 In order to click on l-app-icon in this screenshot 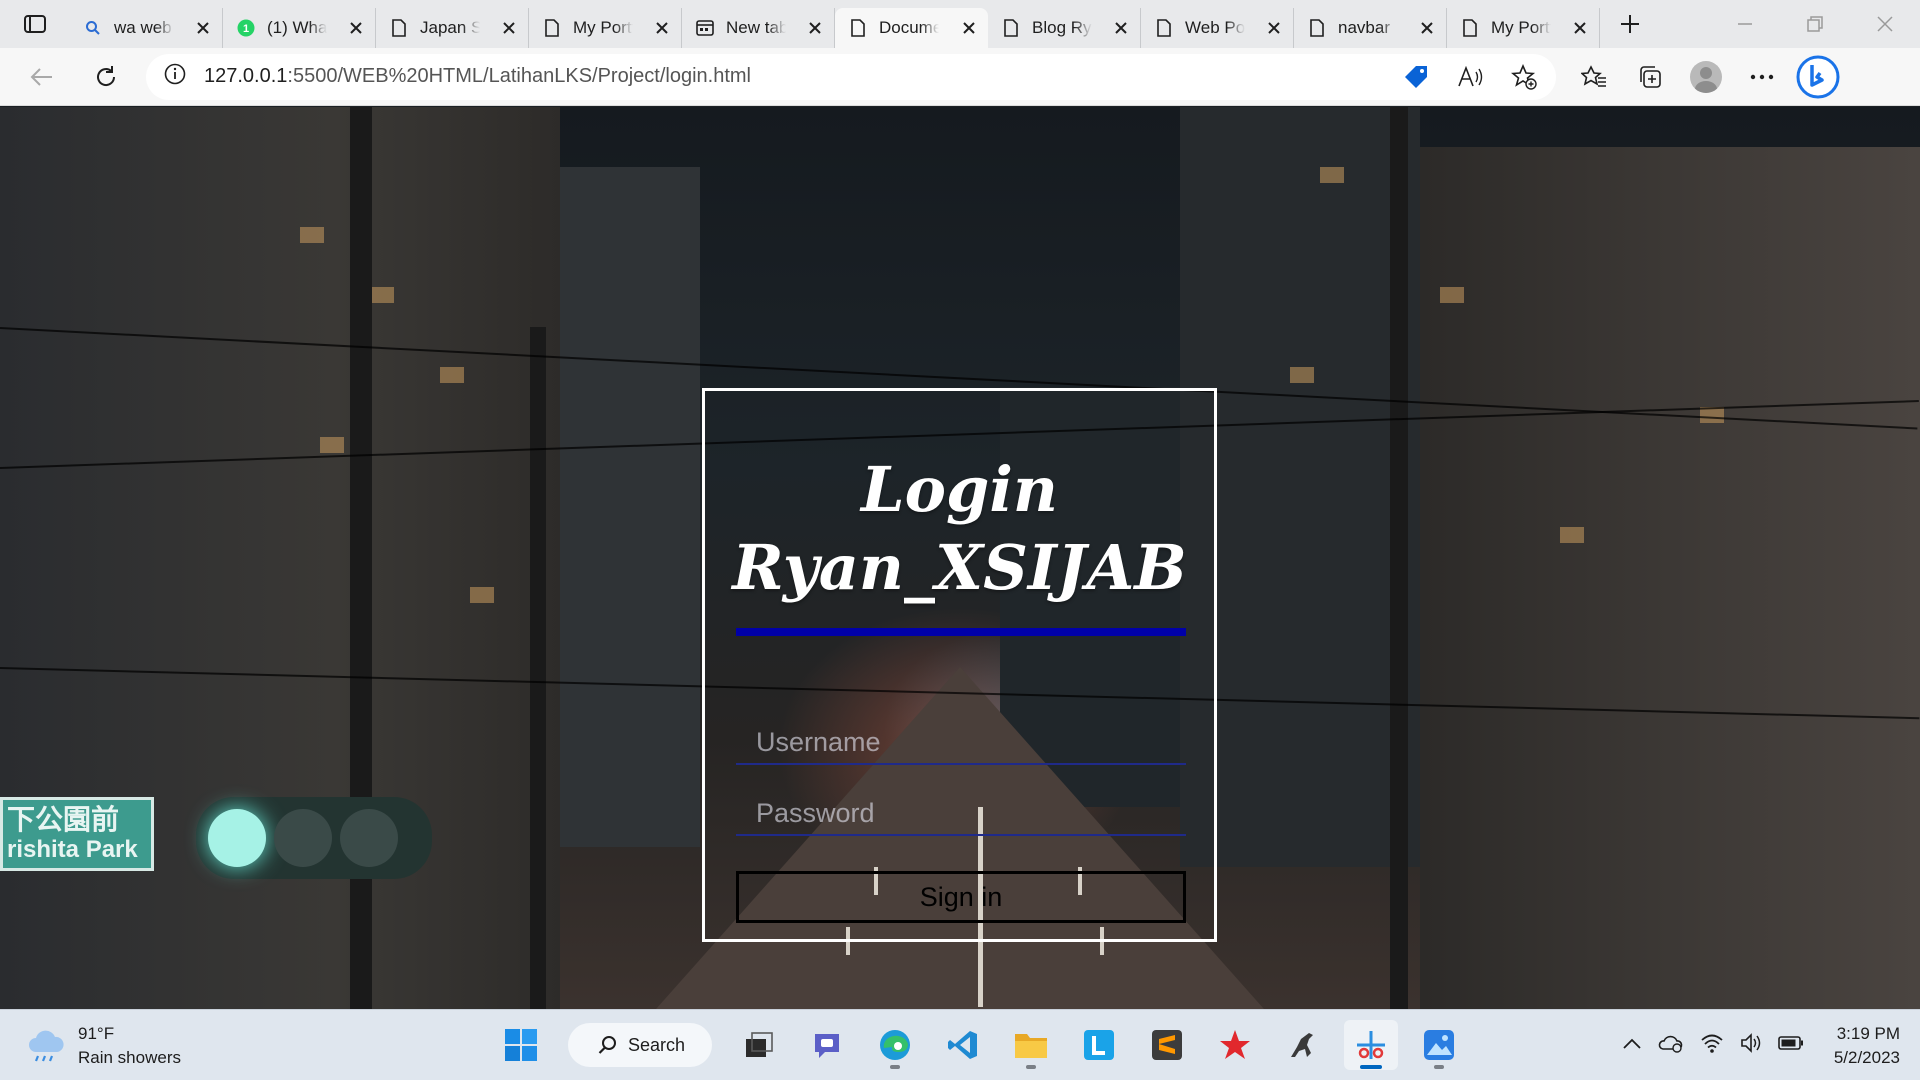, I will do `click(1099, 1045)`.